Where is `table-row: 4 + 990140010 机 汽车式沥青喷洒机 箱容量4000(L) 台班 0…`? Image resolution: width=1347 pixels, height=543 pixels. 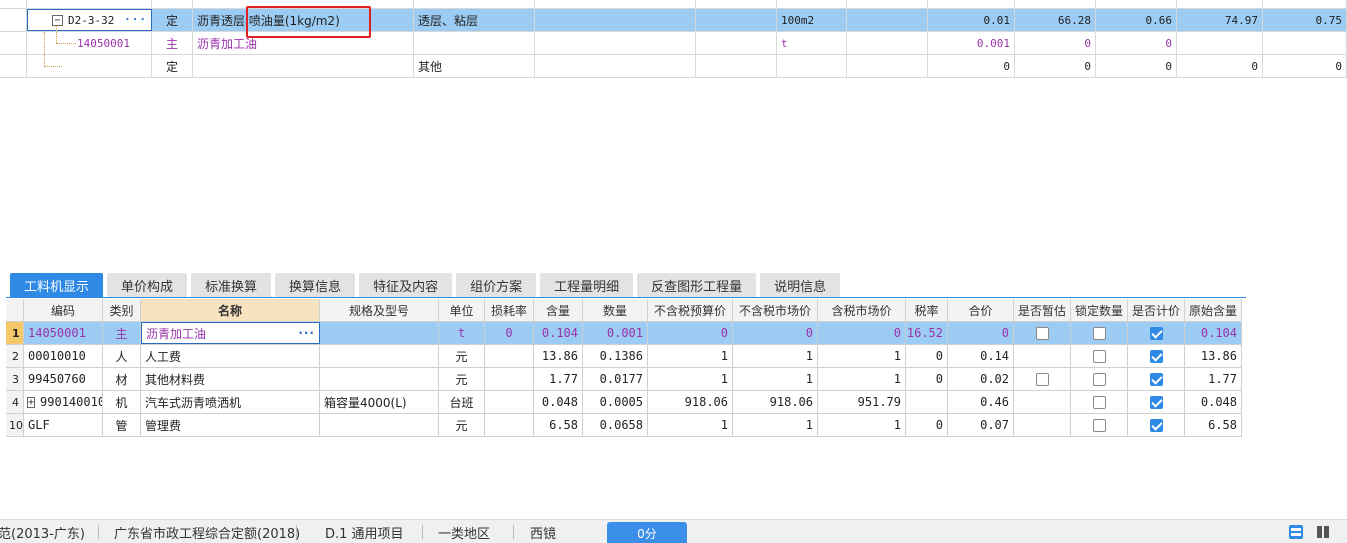 table-row: 4 + 990140010 机 汽车式沥青喷洒机 箱容量4000(L) 台班 0… is located at coordinates (624, 402).